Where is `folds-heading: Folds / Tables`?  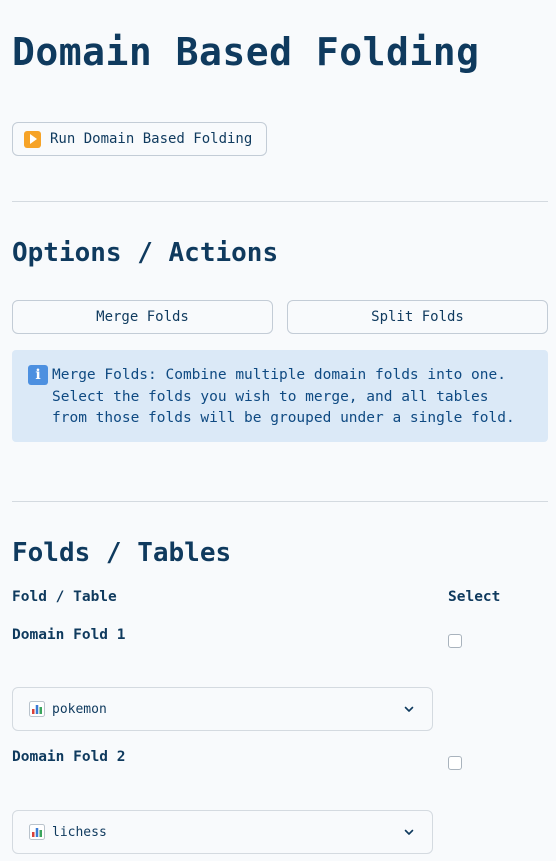
folds-heading: Folds / Tables is located at coordinates (122, 553).